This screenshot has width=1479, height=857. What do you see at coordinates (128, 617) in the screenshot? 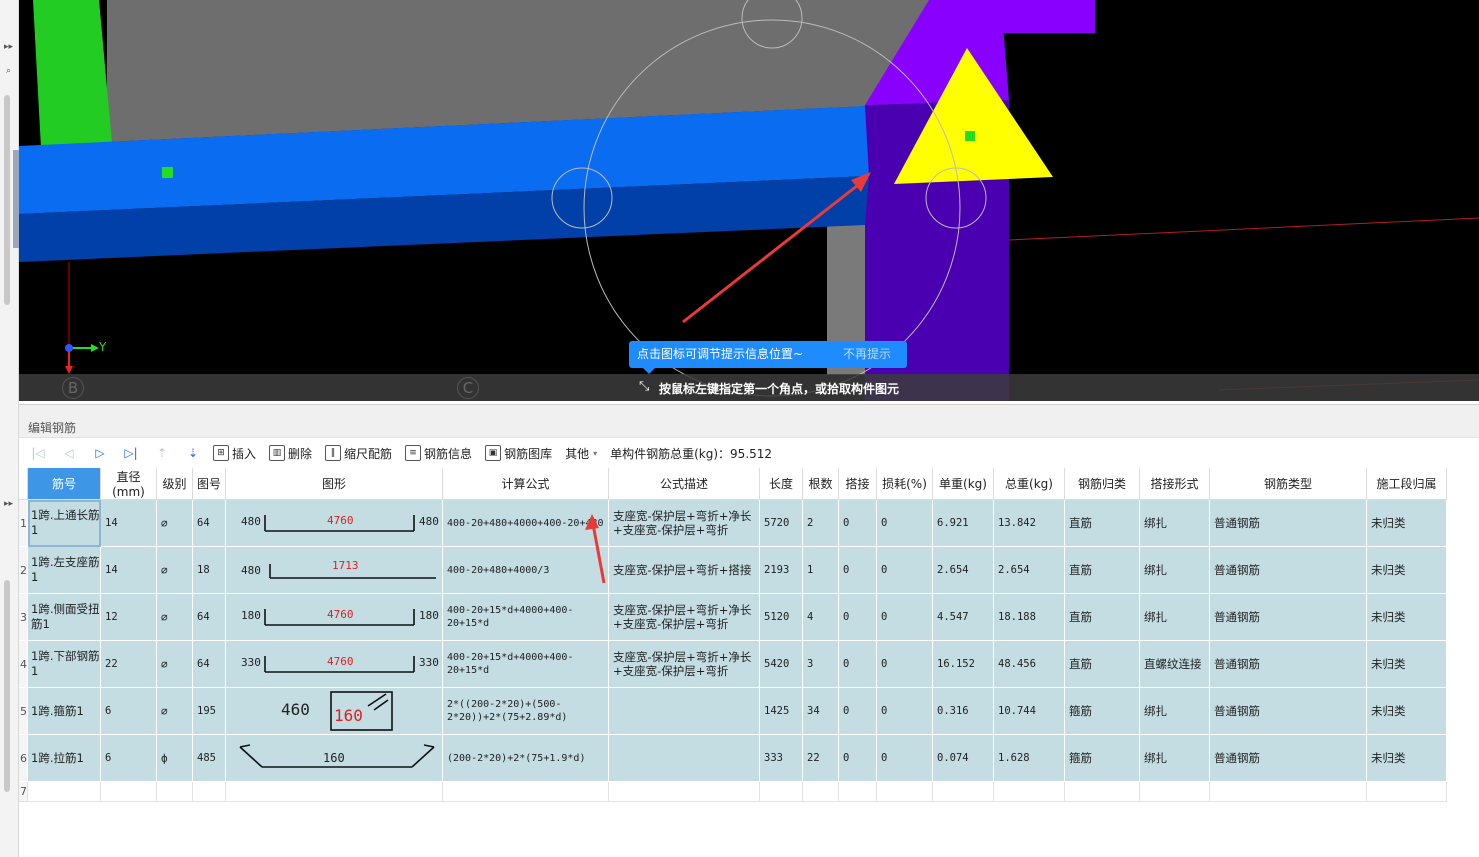
I see `cell-diameter: 12` at bounding box center [128, 617].